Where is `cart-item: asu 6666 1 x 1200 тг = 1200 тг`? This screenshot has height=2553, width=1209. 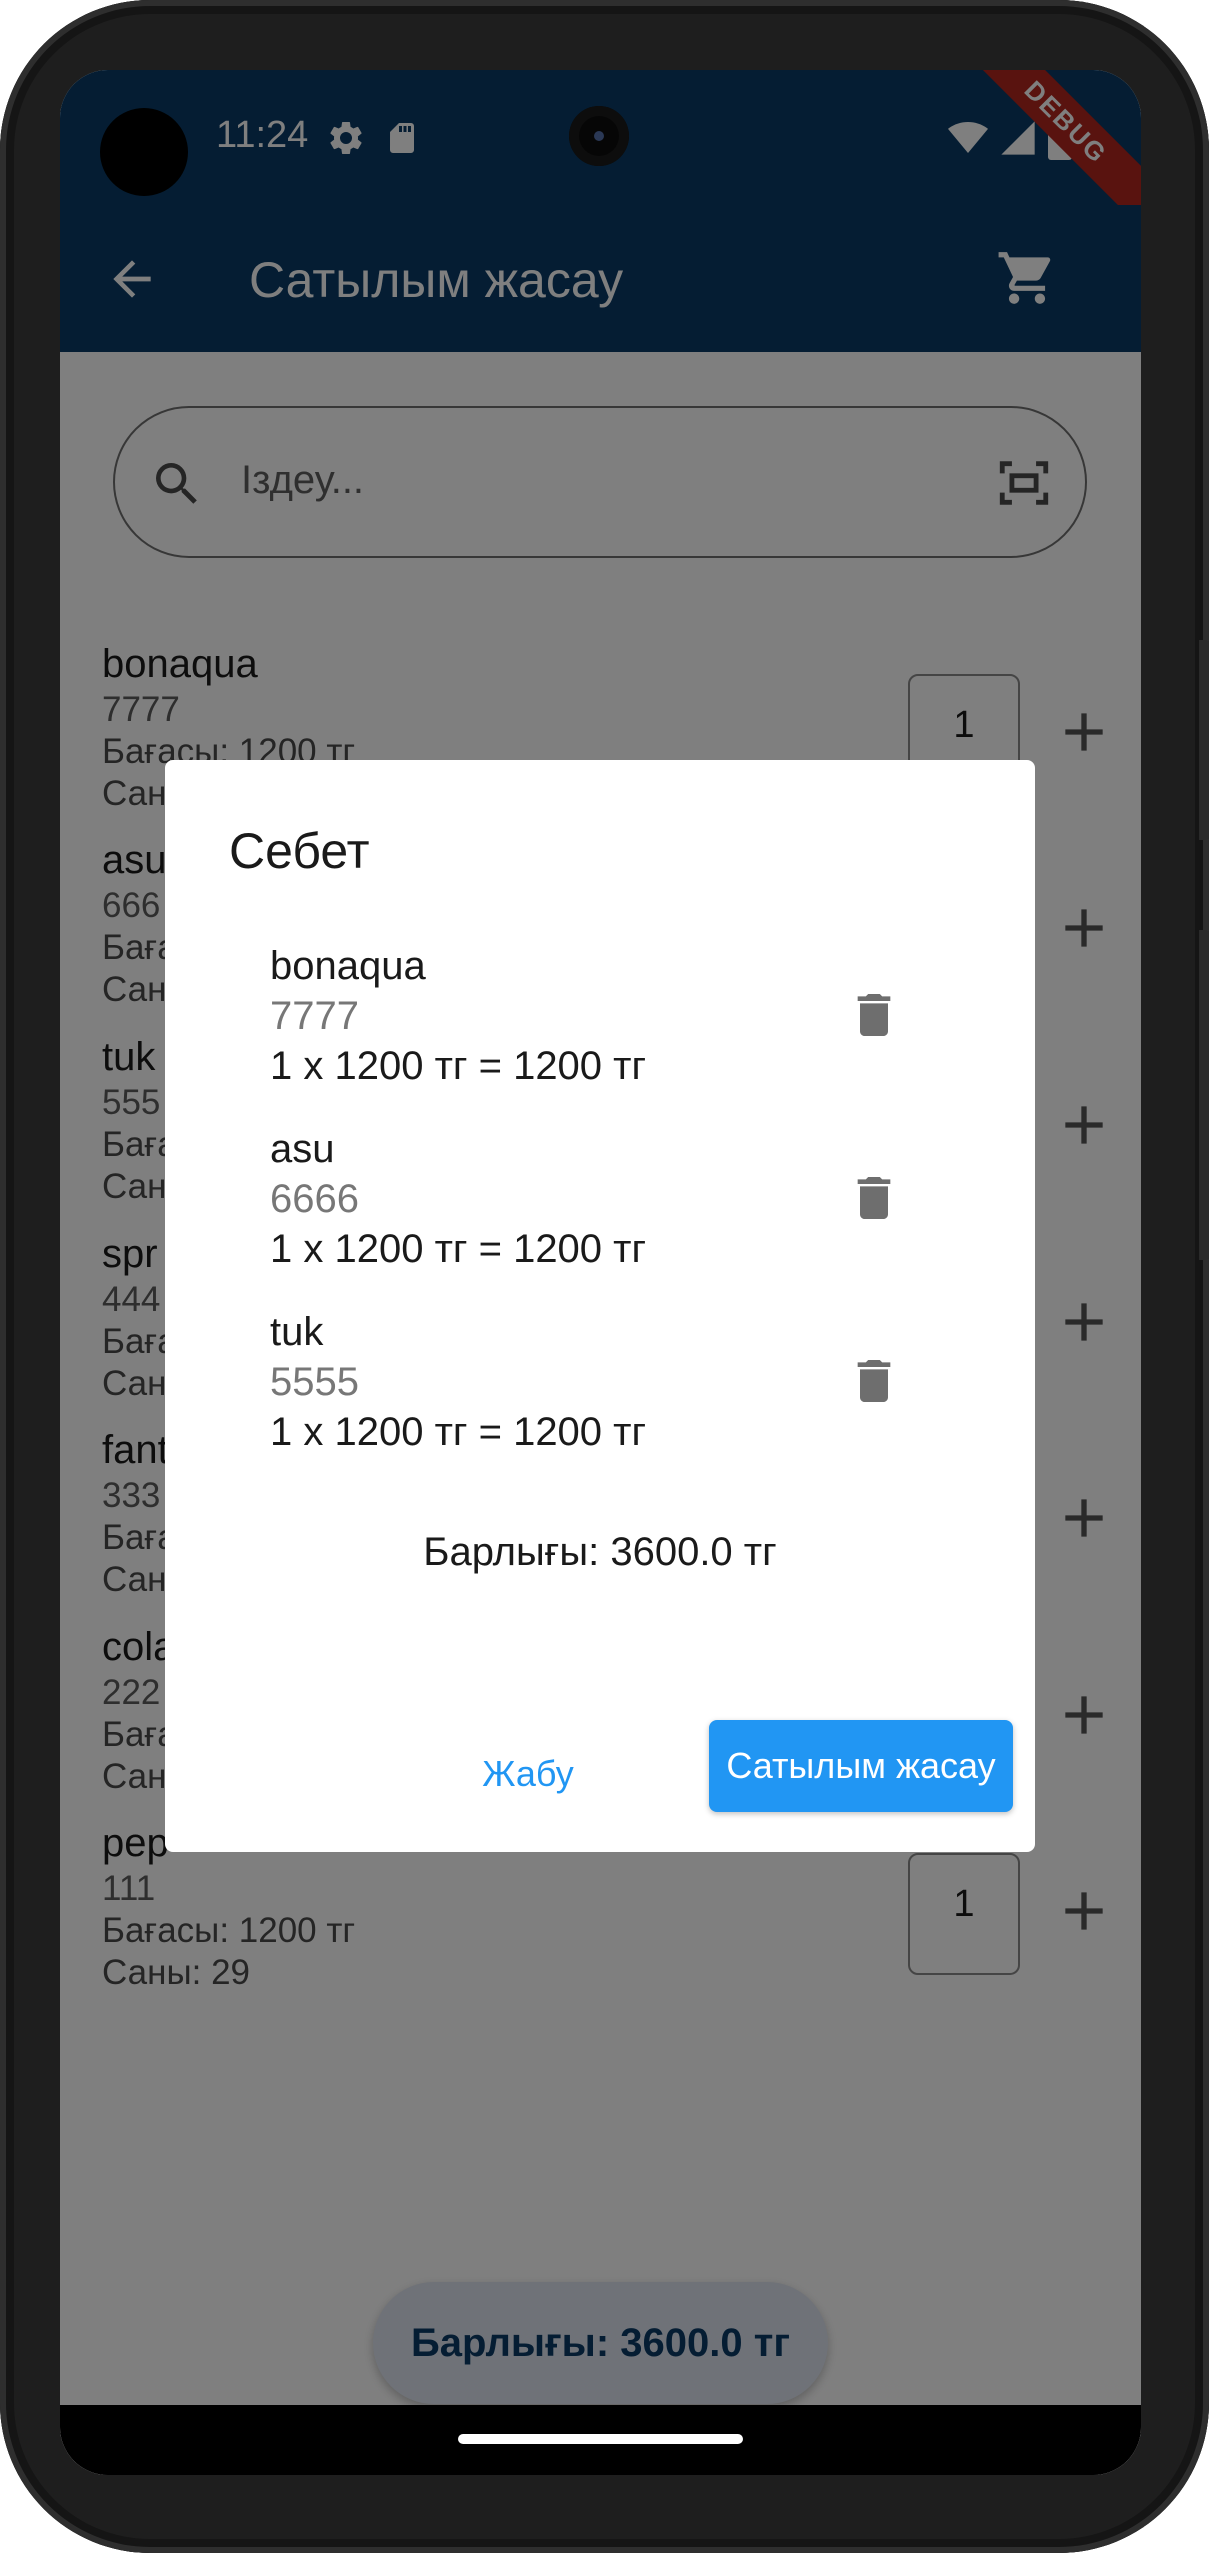 cart-item: asu 6666 1 x 1200 тг = 1200 тг is located at coordinates (620, 1207).